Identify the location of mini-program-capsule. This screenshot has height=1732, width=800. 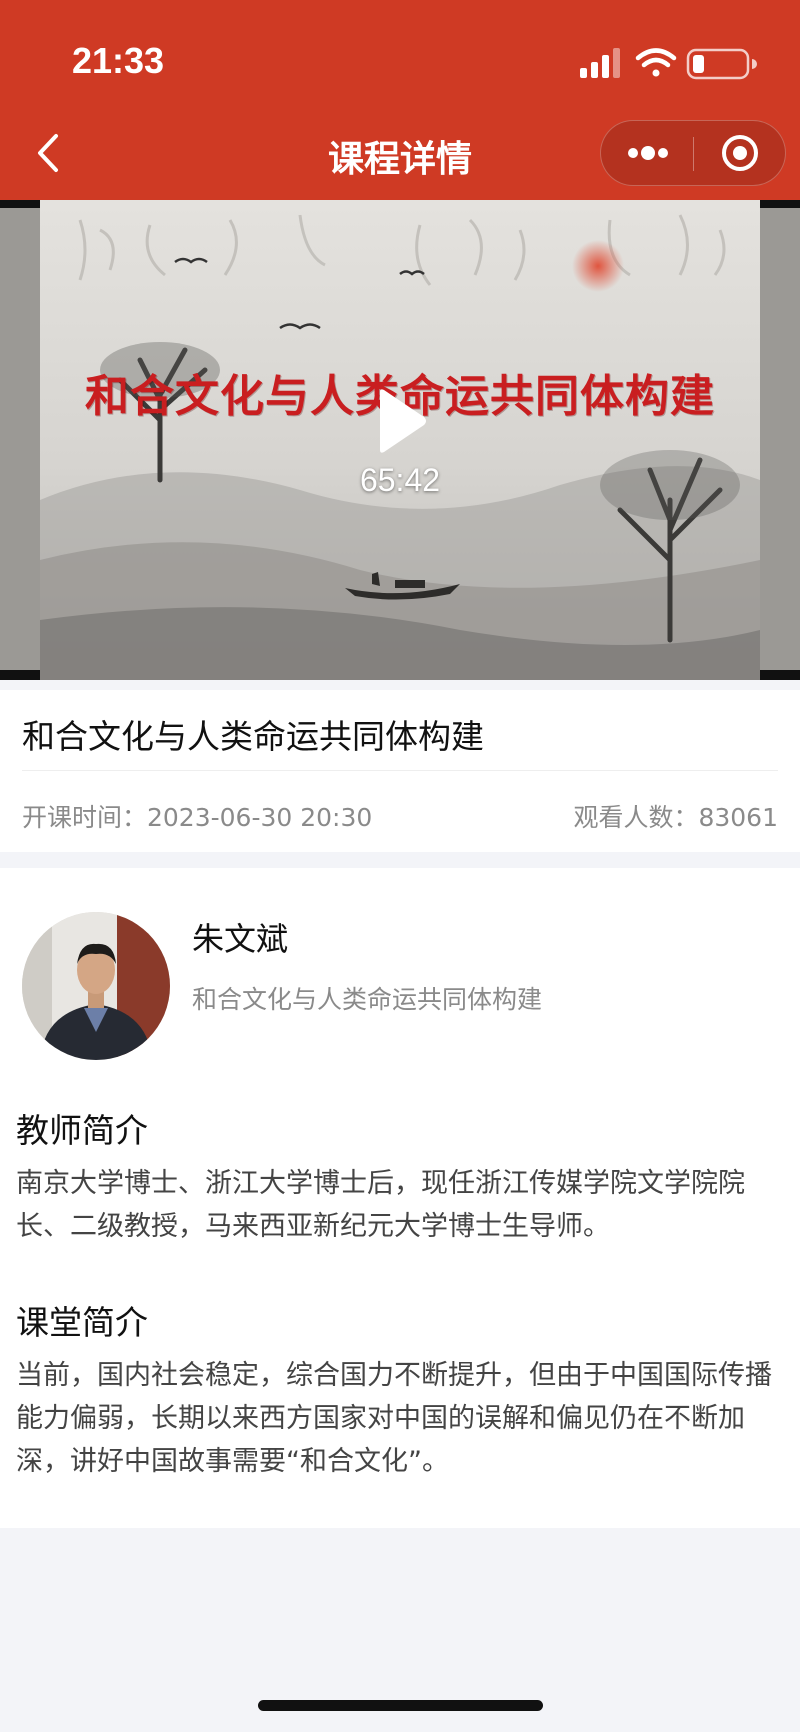
(693, 153).